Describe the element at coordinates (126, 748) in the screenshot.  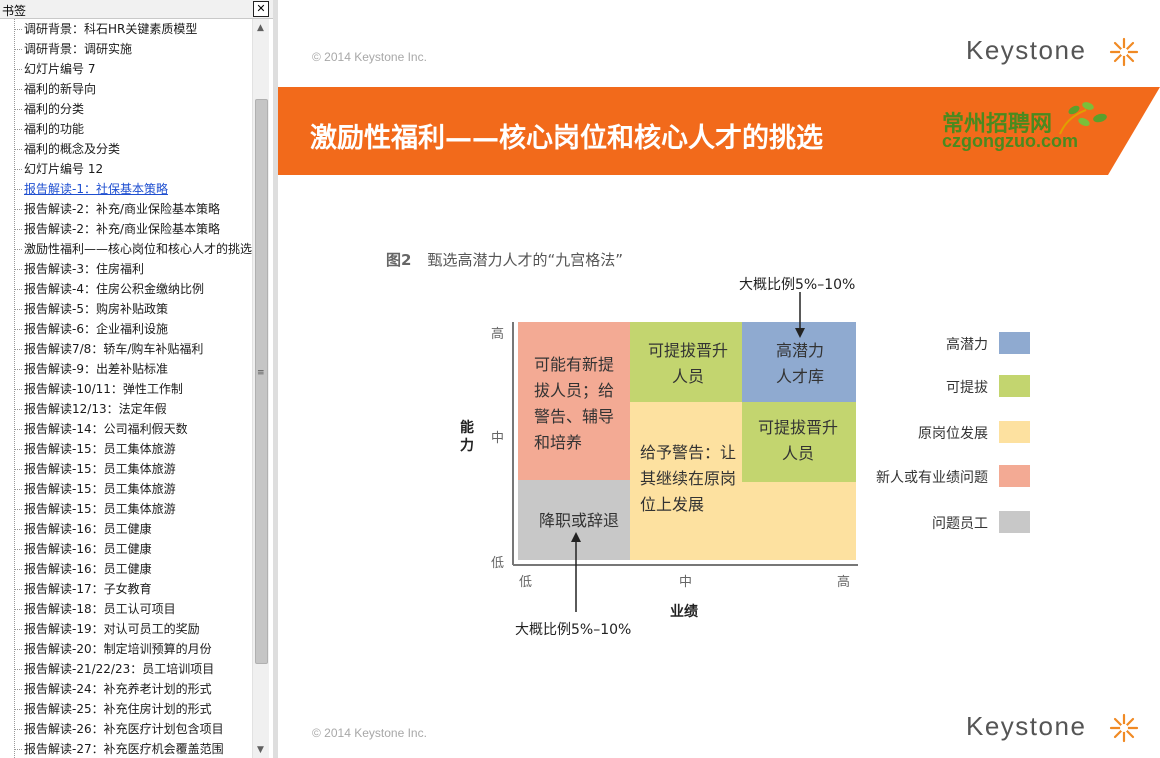
I see `bookmark-item: 报告解读-27：补充医疗机会覆盖范围` at that location.